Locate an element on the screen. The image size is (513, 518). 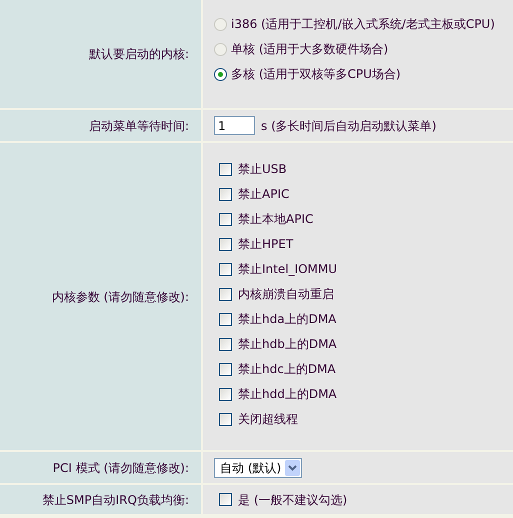
option-label: 关闭超线程 is located at coordinates (268, 419).